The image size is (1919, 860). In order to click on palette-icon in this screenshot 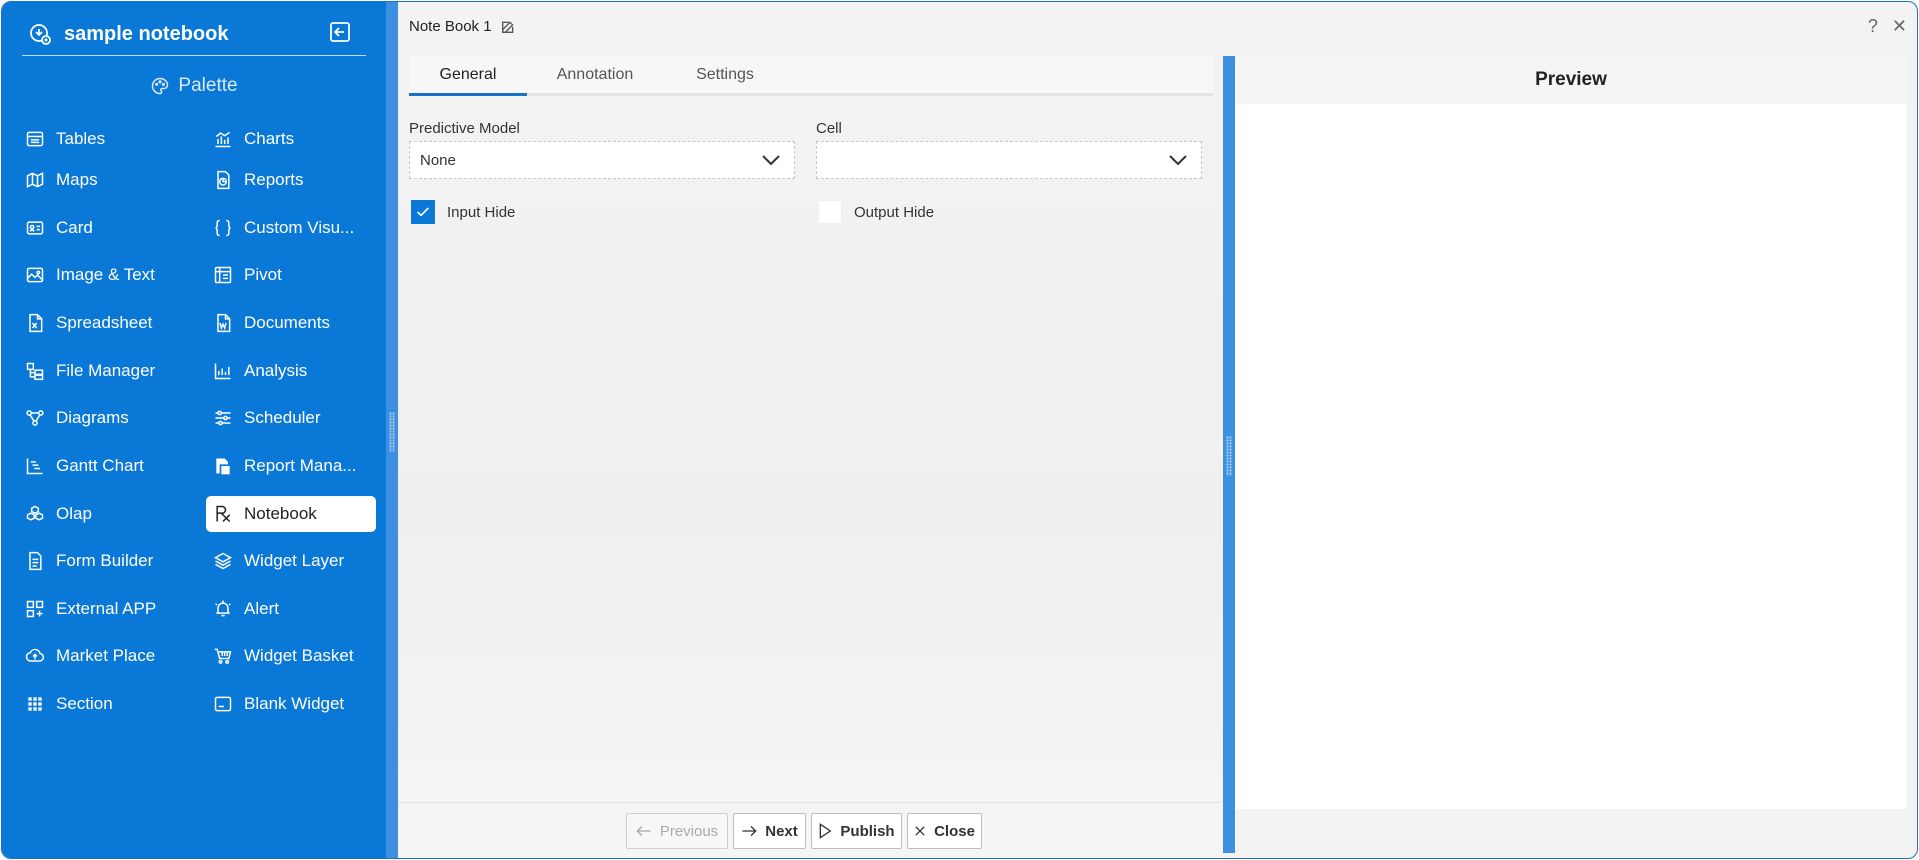, I will do `click(160, 86)`.